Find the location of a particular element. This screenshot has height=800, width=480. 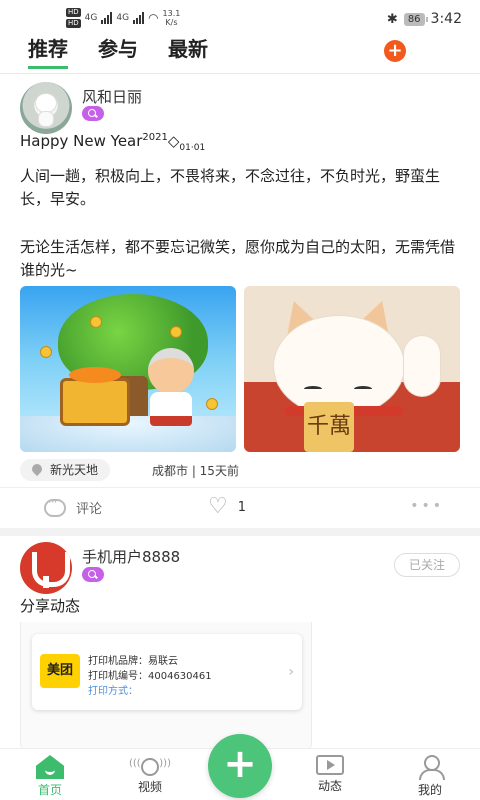

comment-icon is located at coordinates (55, 506).